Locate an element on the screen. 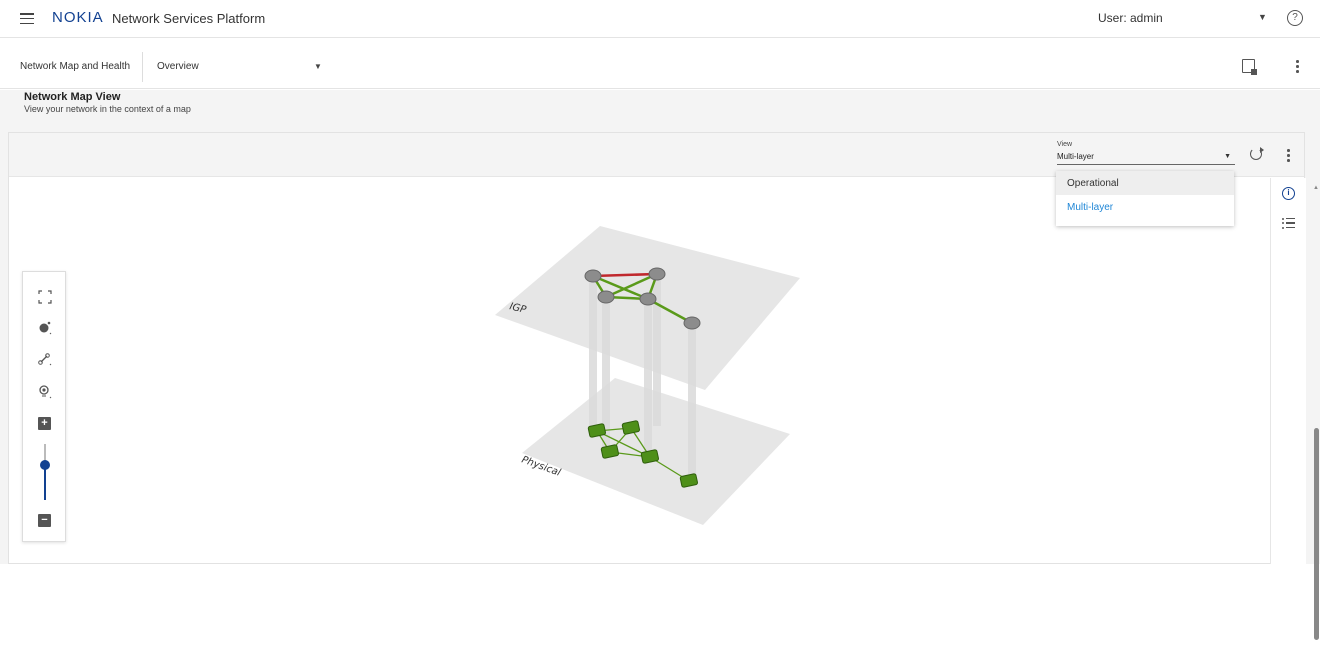 This screenshot has height=654, width=1320. menu-item-operational: Operational is located at coordinates (1145, 183).